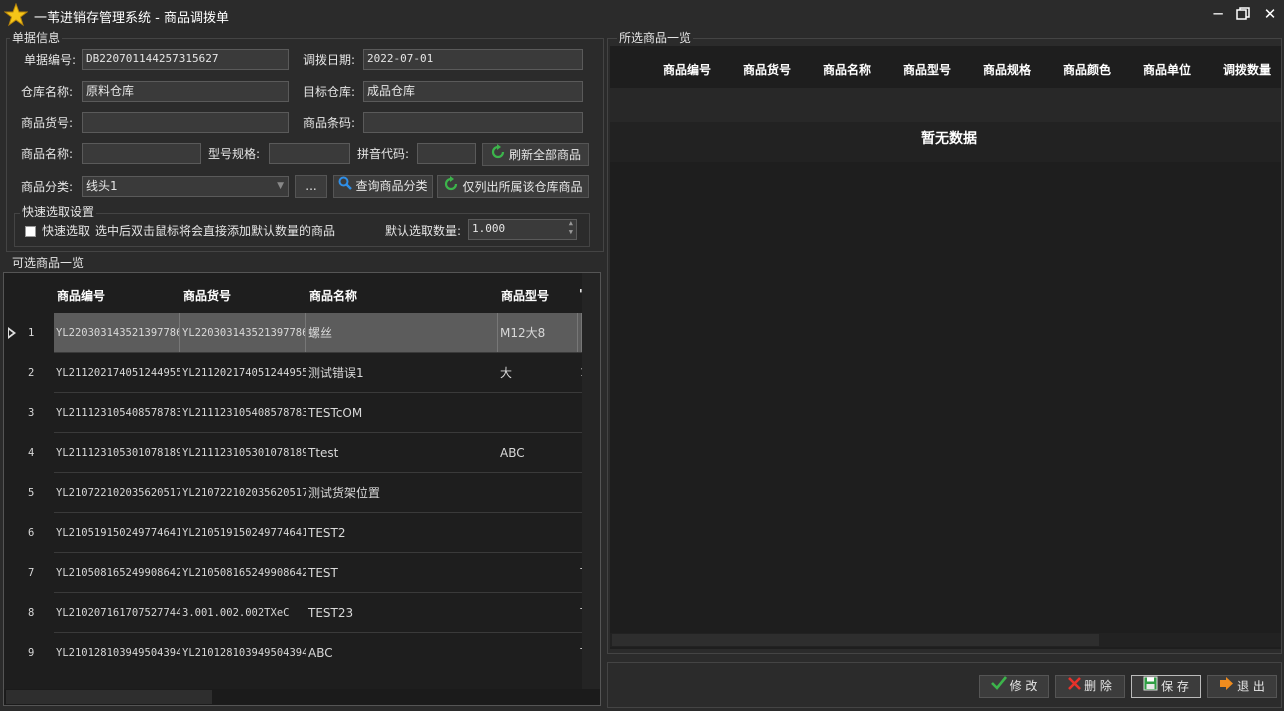 This screenshot has width=1284, height=711. I want to click on cell-model: 大, so click(538, 373).